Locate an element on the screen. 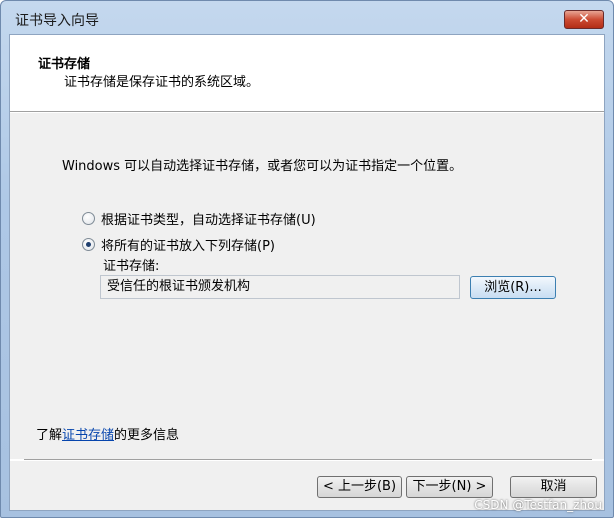  more-info-prefix: 了解 is located at coordinates (49, 435).